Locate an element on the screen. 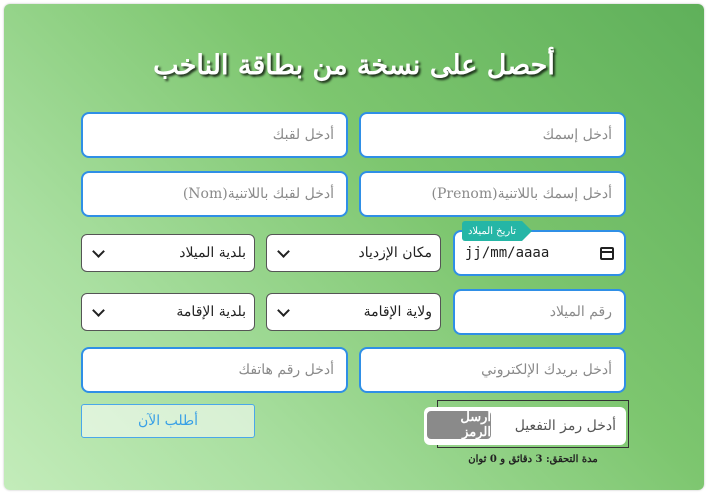 The width and height of the screenshot is (708, 496). phone-placeholder: أدخل رقم هاتفك is located at coordinates (286, 370).